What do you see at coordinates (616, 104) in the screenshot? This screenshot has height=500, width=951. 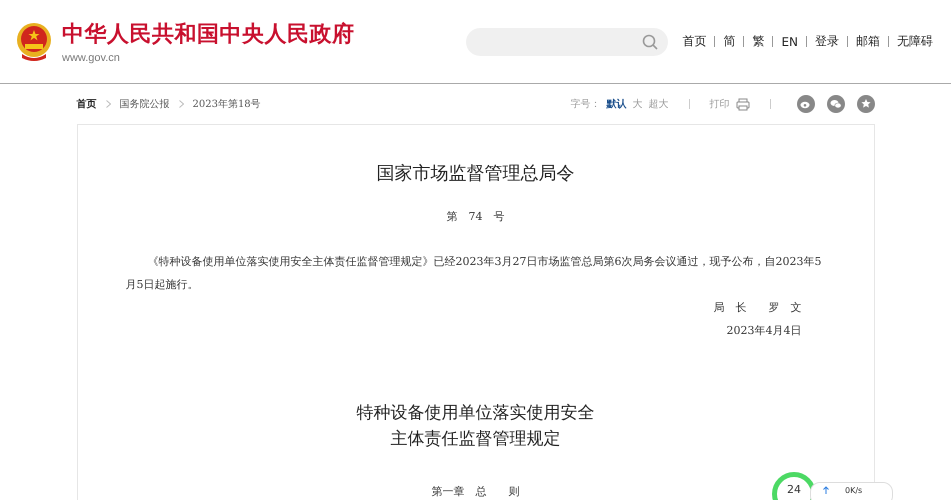 I see `font-size-option: 默认` at bounding box center [616, 104].